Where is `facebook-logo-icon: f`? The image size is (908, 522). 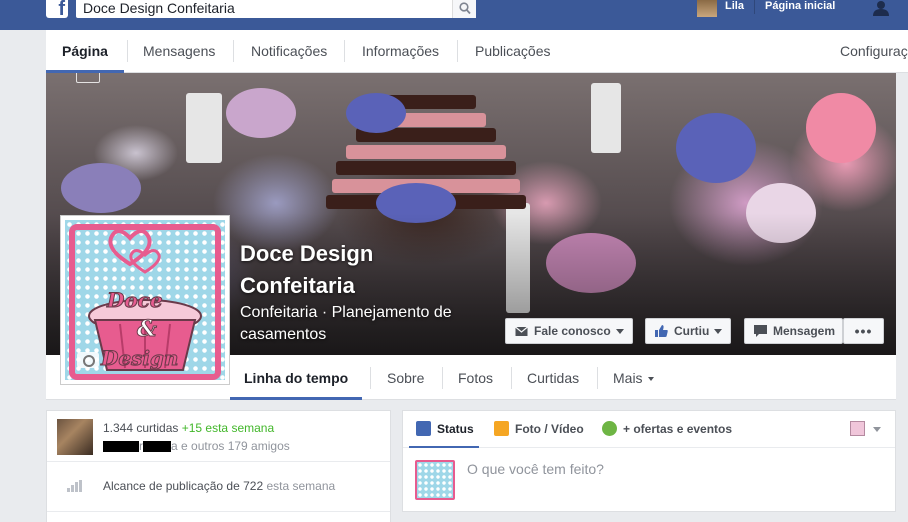 facebook-logo-icon: f is located at coordinates (57, 9).